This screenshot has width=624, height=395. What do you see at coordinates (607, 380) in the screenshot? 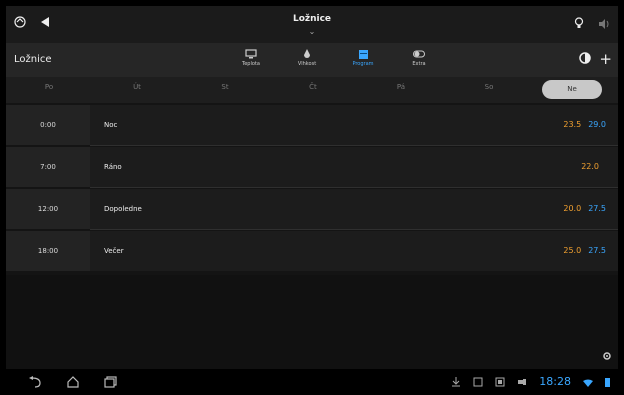
I see `battery-icon` at bounding box center [607, 380].